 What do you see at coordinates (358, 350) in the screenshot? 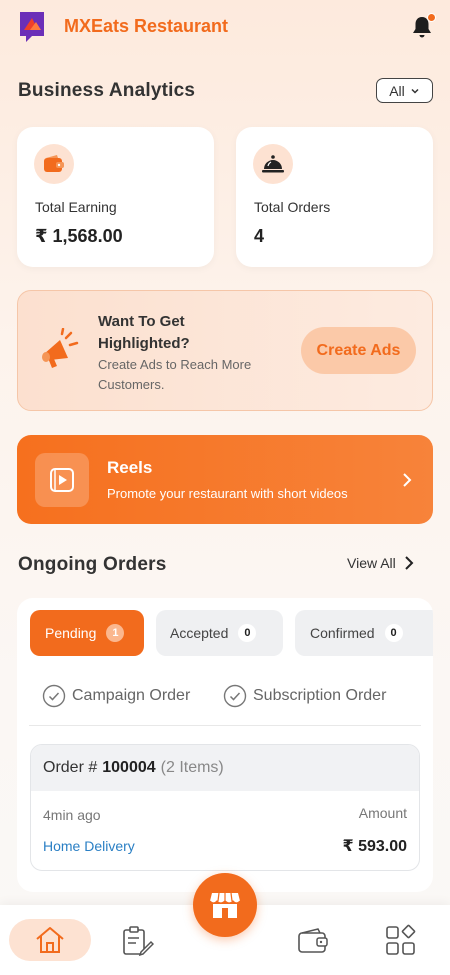
I see `create-ads-button: Create Ads` at bounding box center [358, 350].